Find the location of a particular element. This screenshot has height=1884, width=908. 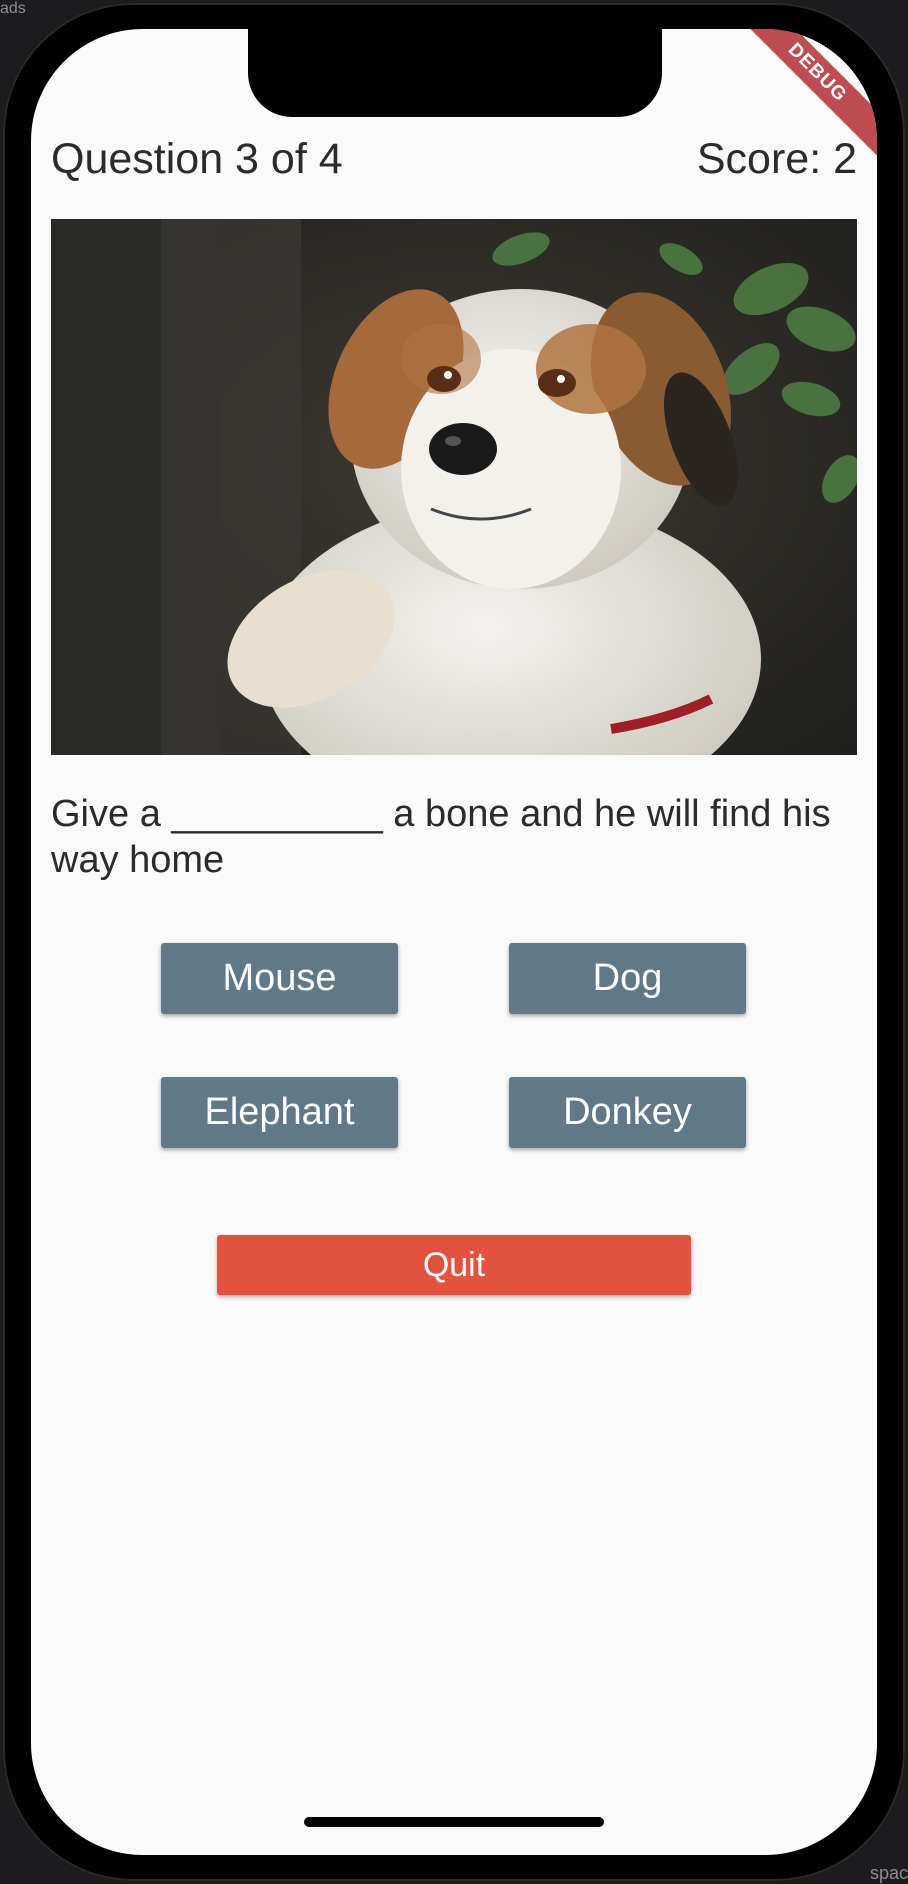

question-progress: Question 3 of 4 is located at coordinates (197, 158).